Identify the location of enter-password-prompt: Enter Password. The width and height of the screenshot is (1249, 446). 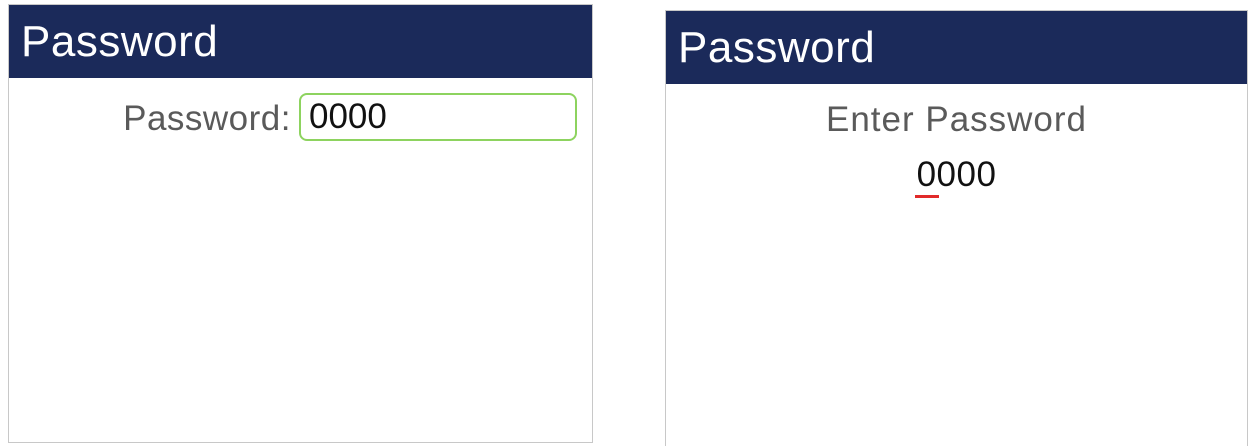
(956, 119).